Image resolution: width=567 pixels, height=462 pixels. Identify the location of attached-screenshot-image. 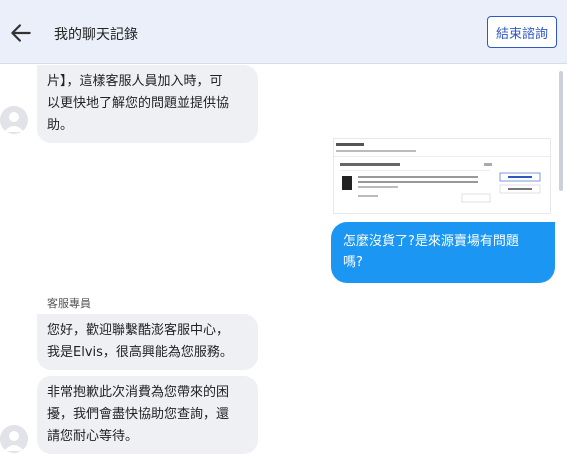
(442, 176).